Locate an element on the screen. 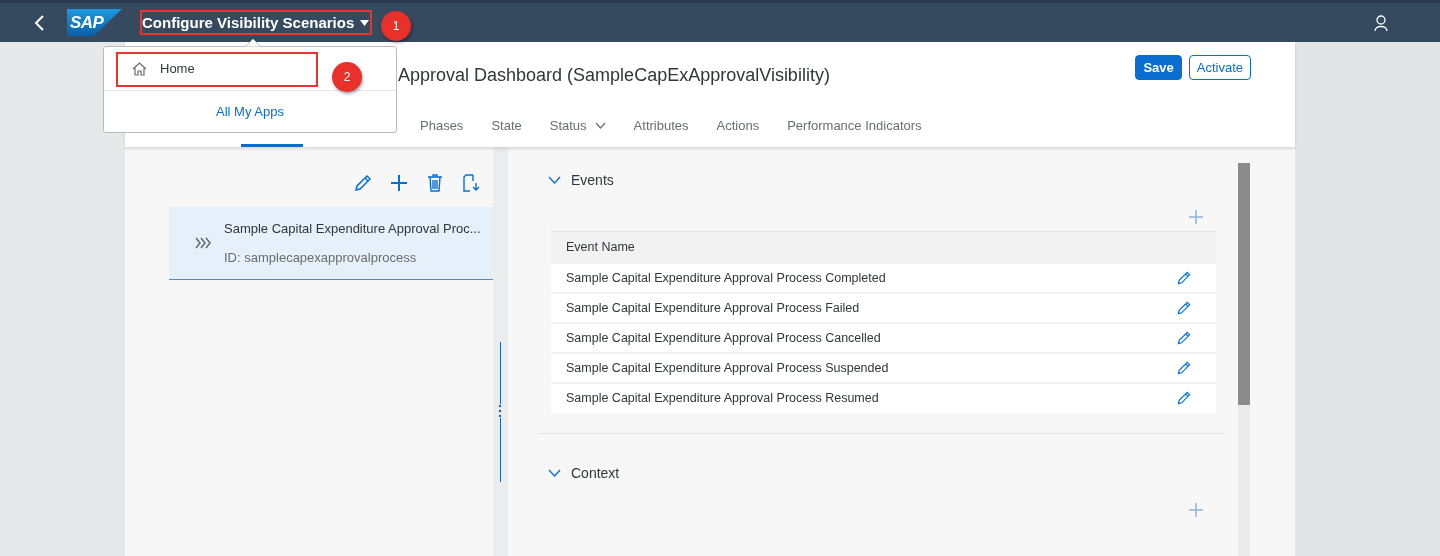 The height and width of the screenshot is (556, 1440). section-title: Events is located at coordinates (592, 180).